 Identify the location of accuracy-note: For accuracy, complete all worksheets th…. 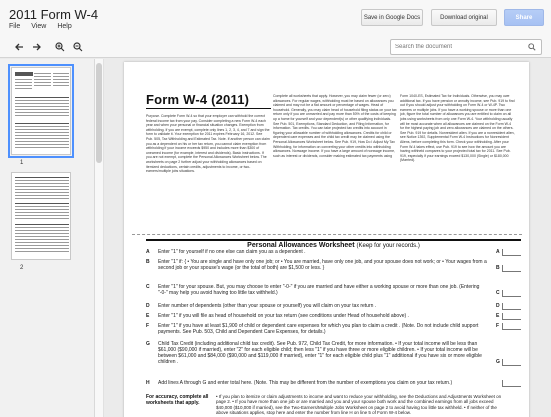
(177, 400).